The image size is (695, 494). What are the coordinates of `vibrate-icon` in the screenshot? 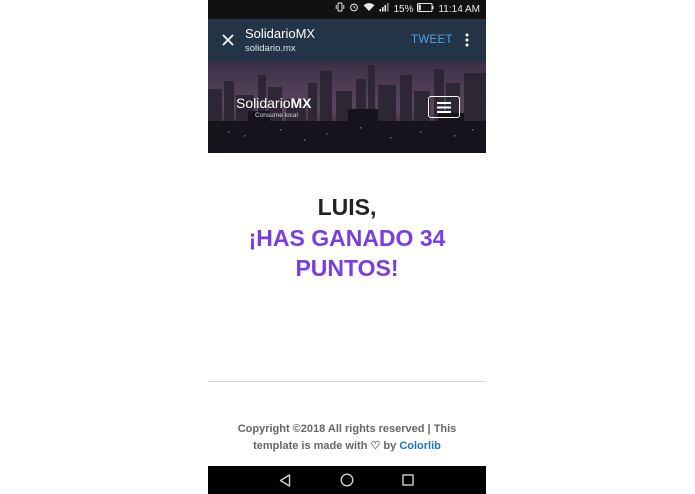 It's located at (340, 9).